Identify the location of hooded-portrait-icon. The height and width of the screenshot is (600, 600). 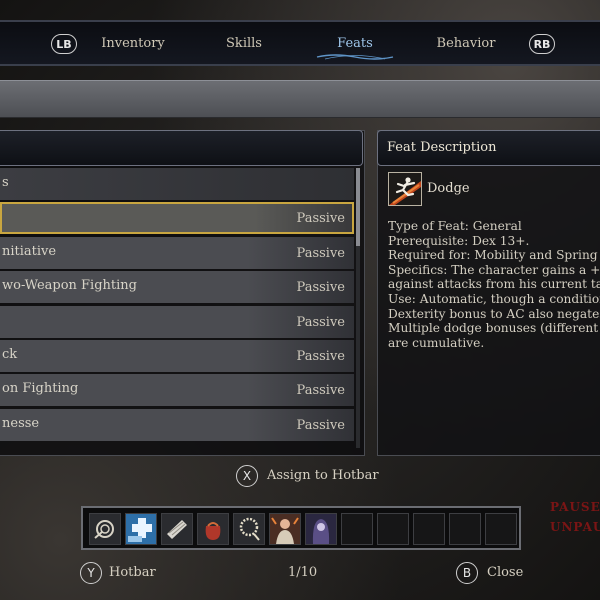
(321, 529).